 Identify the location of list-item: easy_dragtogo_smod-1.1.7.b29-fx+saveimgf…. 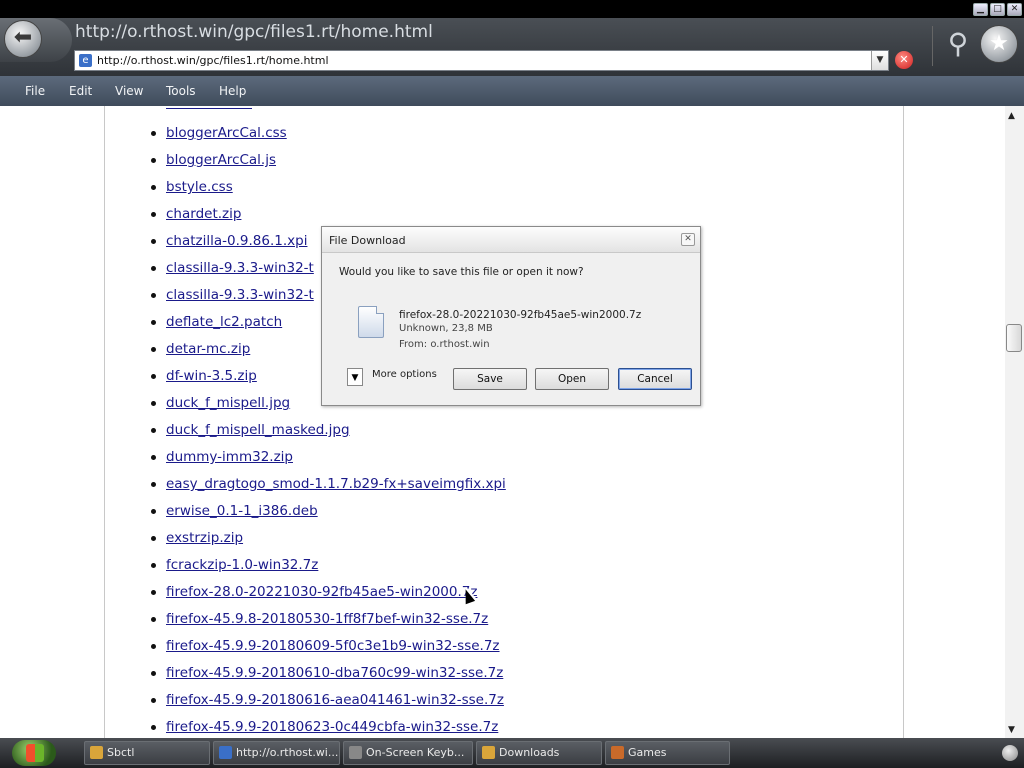
(328, 484).